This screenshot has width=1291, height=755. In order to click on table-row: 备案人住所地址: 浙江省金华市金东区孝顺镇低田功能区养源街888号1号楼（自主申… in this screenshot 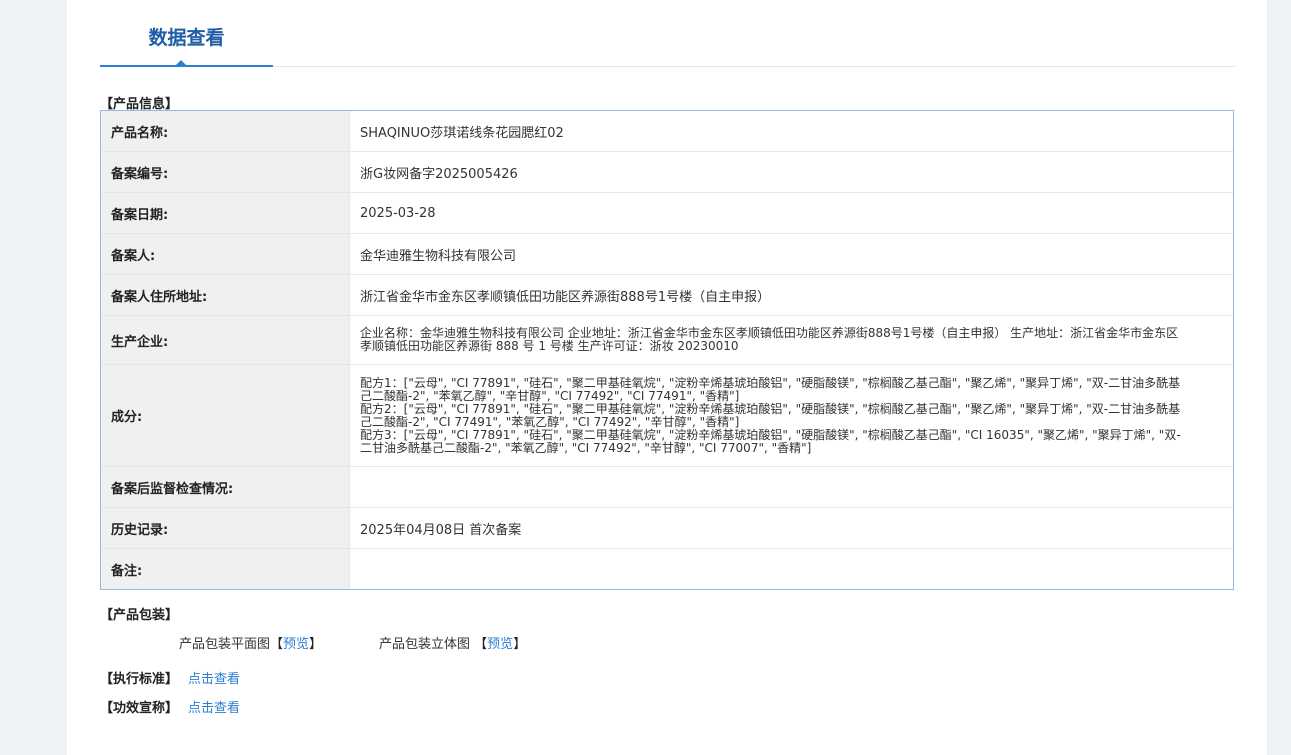, I will do `click(667, 295)`.